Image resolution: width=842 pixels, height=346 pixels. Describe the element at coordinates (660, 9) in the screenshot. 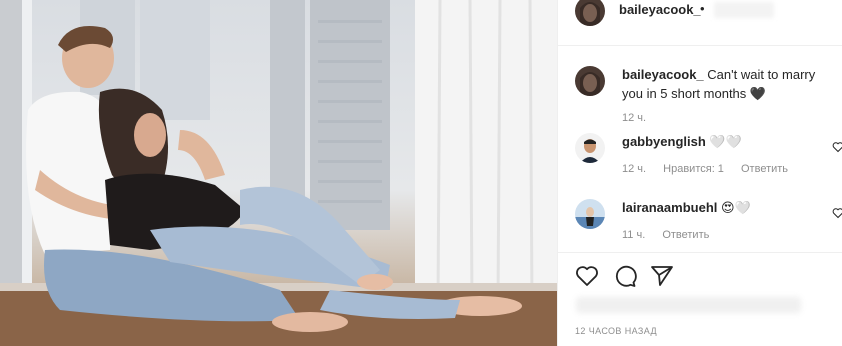

I see `author-username: baileyacook_` at that location.